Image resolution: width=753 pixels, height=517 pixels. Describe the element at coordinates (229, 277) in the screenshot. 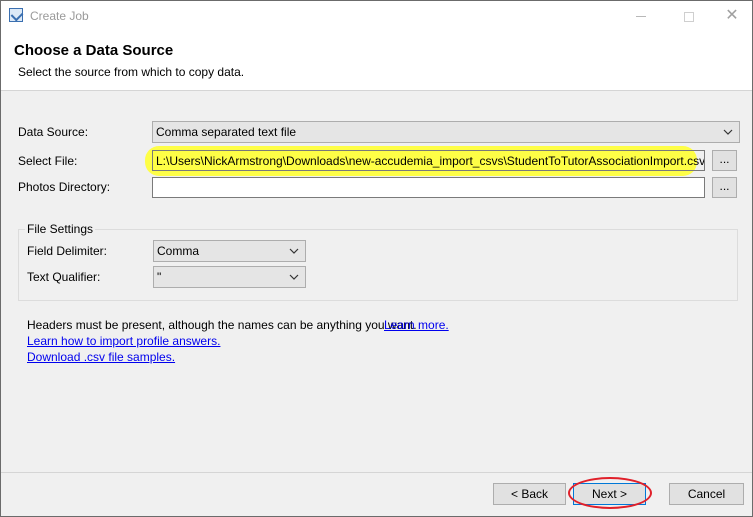

I see `text-qualifier-select: "` at that location.